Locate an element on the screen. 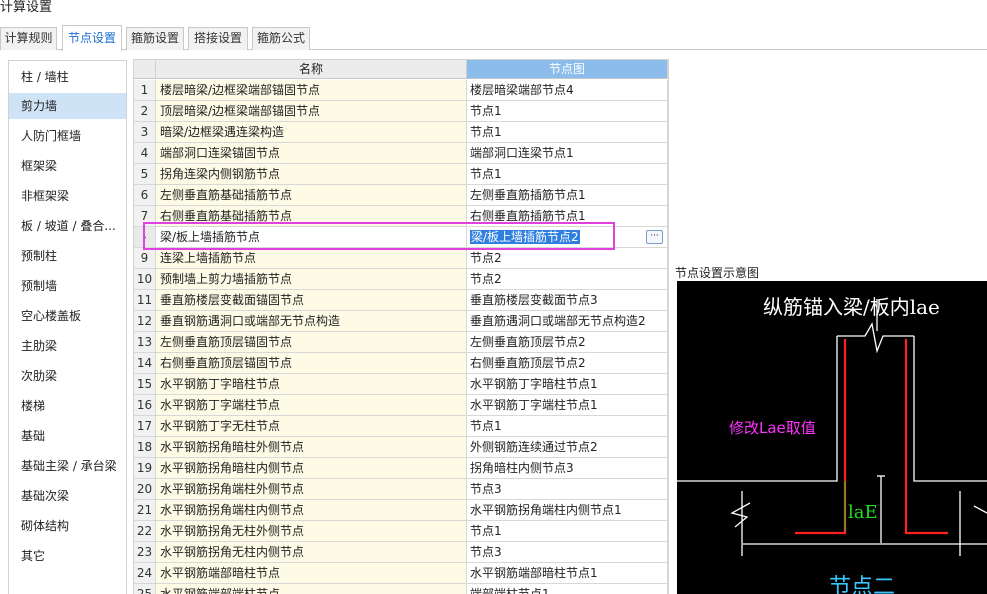 This screenshot has height=594, width=987. node-value-cell: 端部端柱节点1 is located at coordinates (567, 589).